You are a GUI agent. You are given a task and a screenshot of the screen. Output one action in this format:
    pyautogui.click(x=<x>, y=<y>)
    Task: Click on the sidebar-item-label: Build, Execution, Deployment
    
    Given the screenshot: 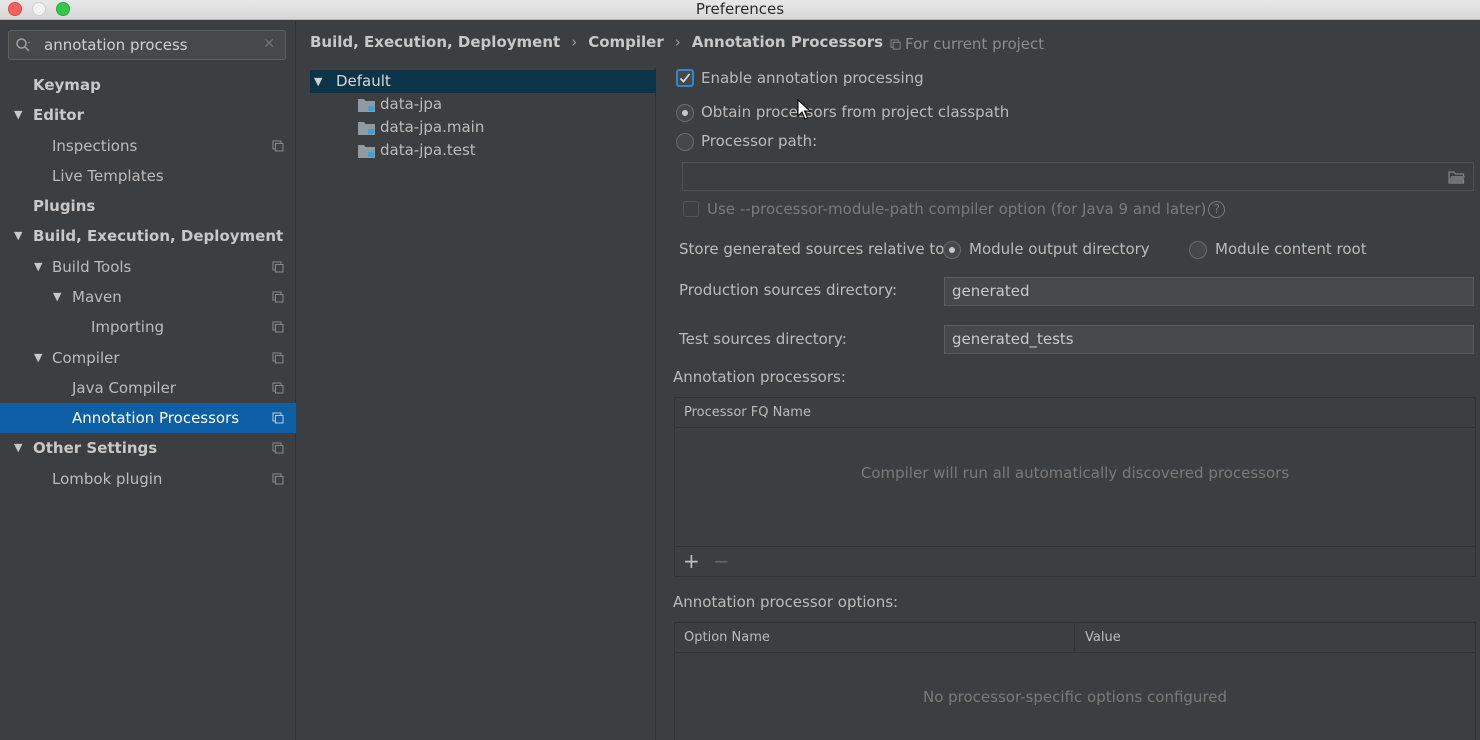 What is the action you would take?
    pyautogui.click(x=158, y=236)
    